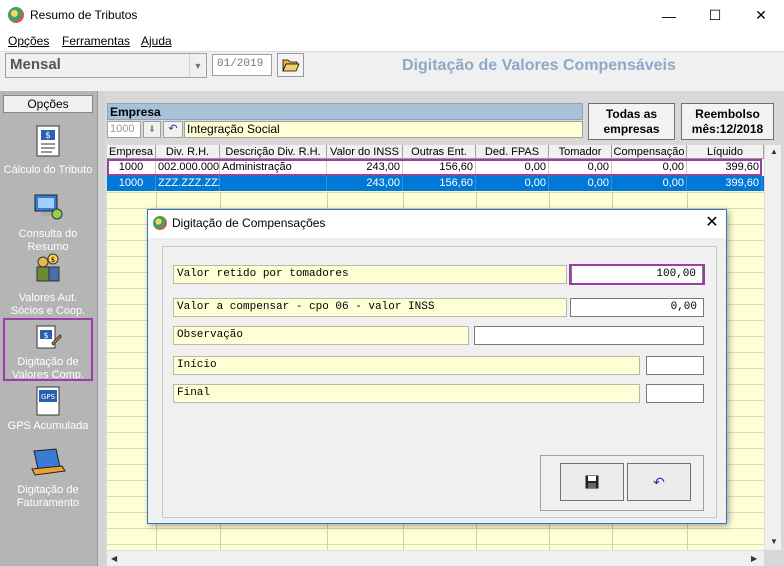 The height and width of the screenshot is (566, 784). What do you see at coordinates (197, 65) in the screenshot?
I see `chevron-down-icon: ▼` at bounding box center [197, 65].